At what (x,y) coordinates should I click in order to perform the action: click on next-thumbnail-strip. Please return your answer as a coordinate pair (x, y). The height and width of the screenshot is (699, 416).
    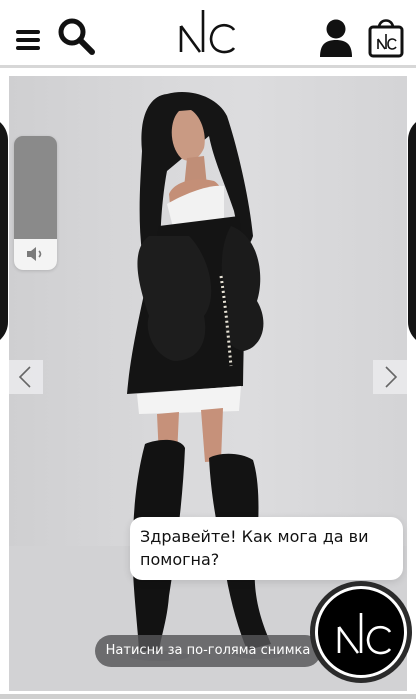
    Looking at the image, I should click on (208, 695).